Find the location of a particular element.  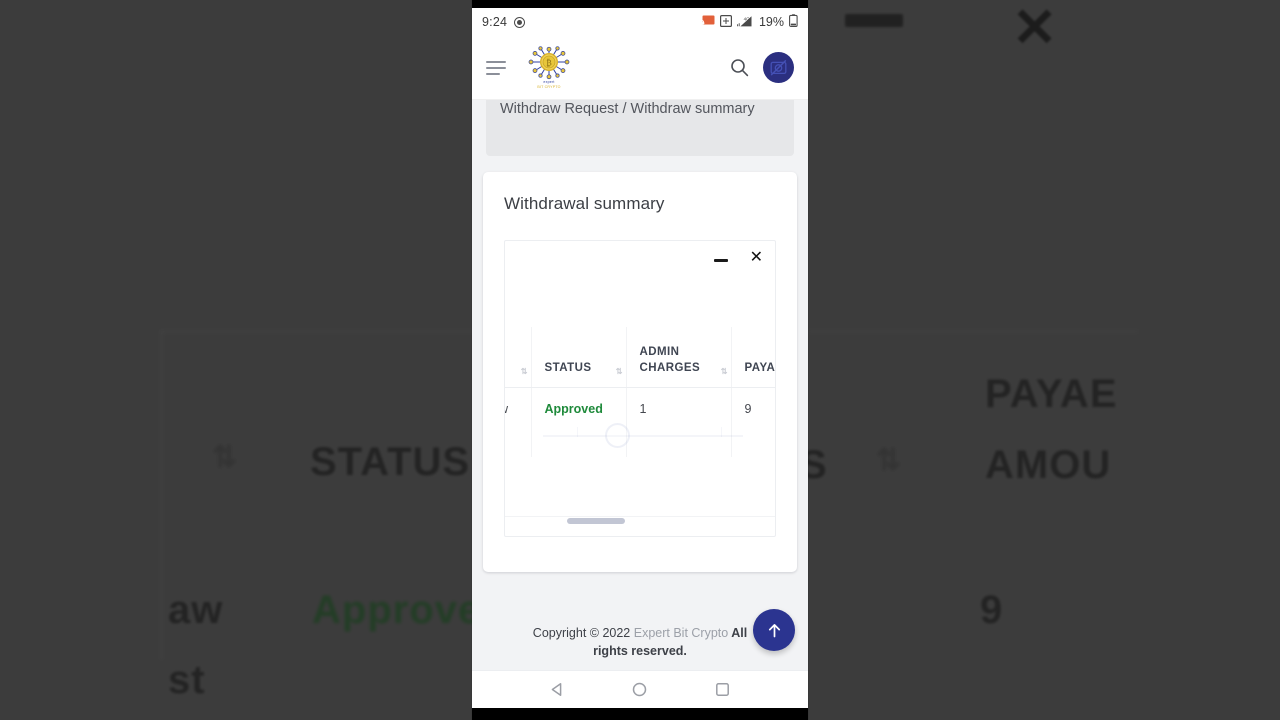

sort-icon-status: ⇅ is located at coordinates (619, 371).